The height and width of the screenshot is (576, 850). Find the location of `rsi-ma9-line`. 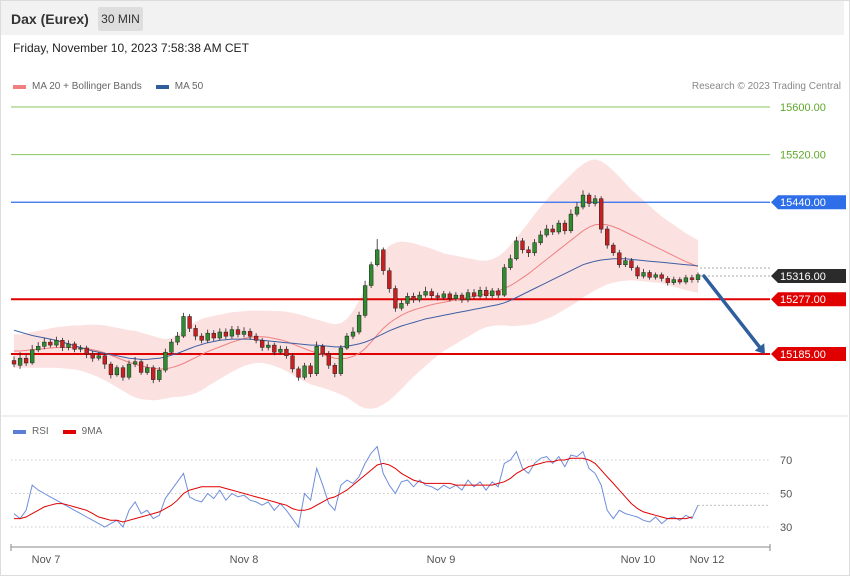

rsi-ma9-line is located at coordinates (353, 490).